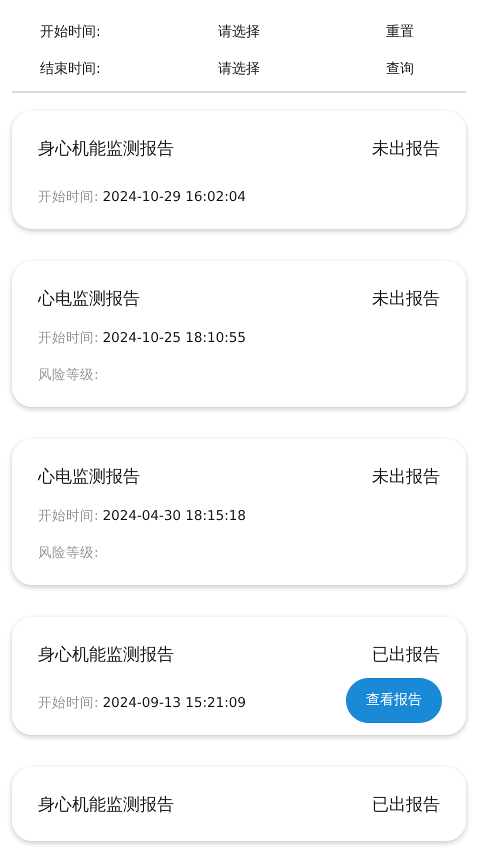 The image size is (478, 850). Describe the element at coordinates (70, 32) in the screenshot. I see `filter-label: 开始时间:` at that location.